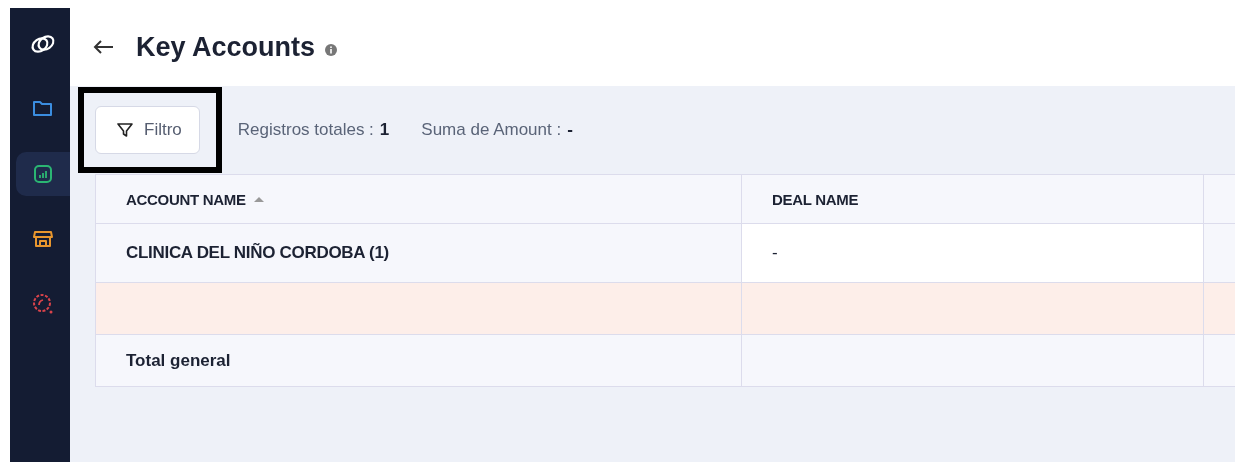  I want to click on column-header: ACCOUNT NAME, so click(419, 199).